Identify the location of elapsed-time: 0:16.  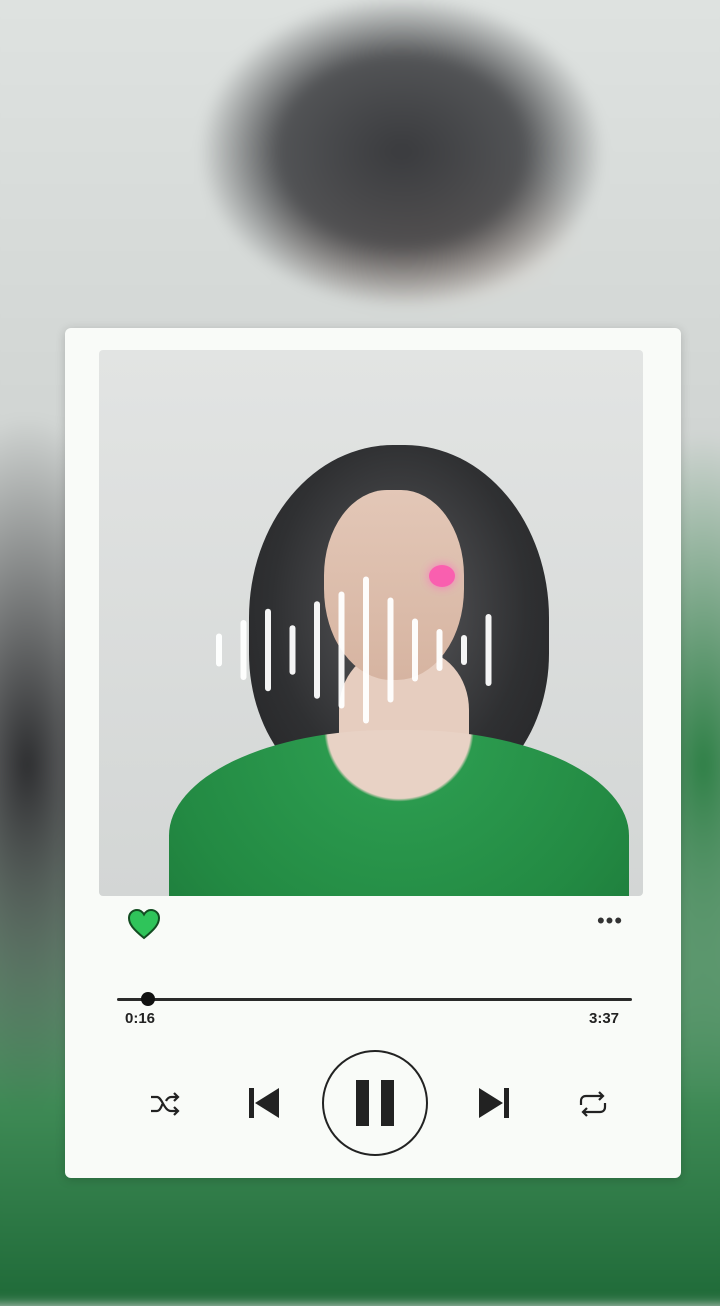
(140, 1018).